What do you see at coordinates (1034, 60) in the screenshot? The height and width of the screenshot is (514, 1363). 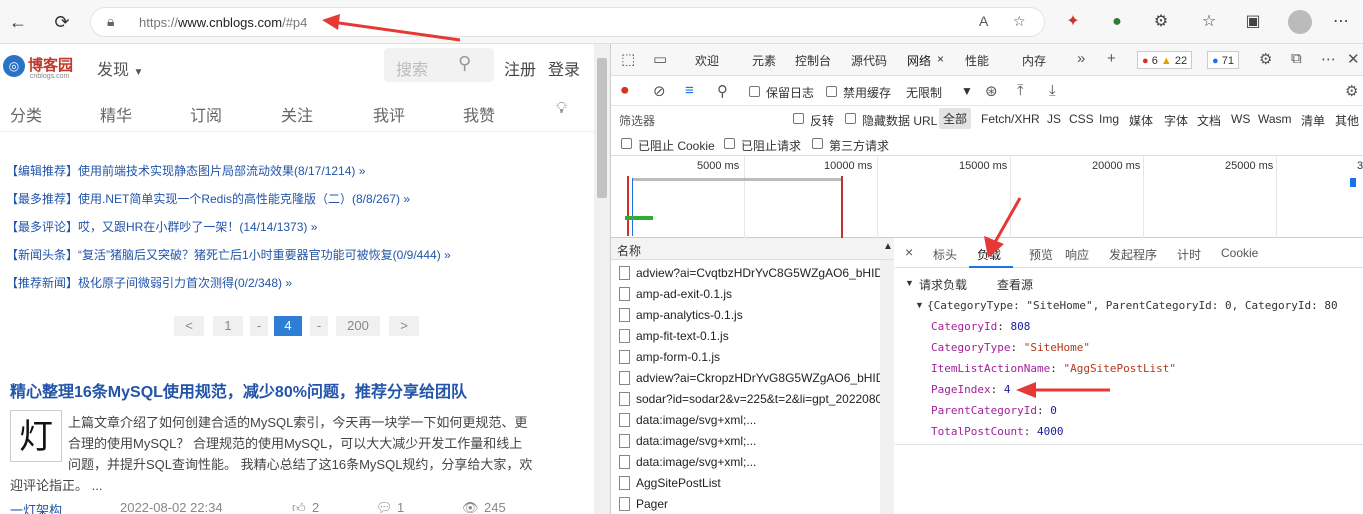 I see `tab-memory: 内存` at bounding box center [1034, 60].